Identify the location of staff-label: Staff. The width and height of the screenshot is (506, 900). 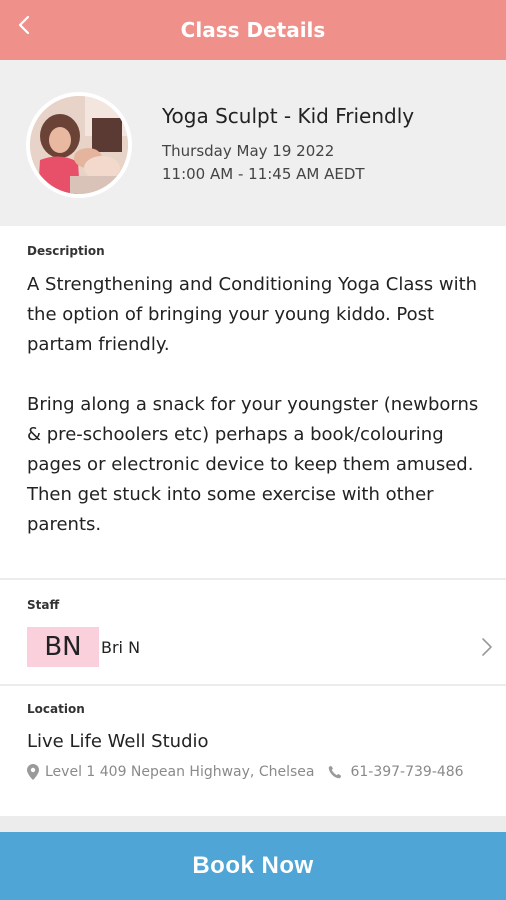
(43, 605).